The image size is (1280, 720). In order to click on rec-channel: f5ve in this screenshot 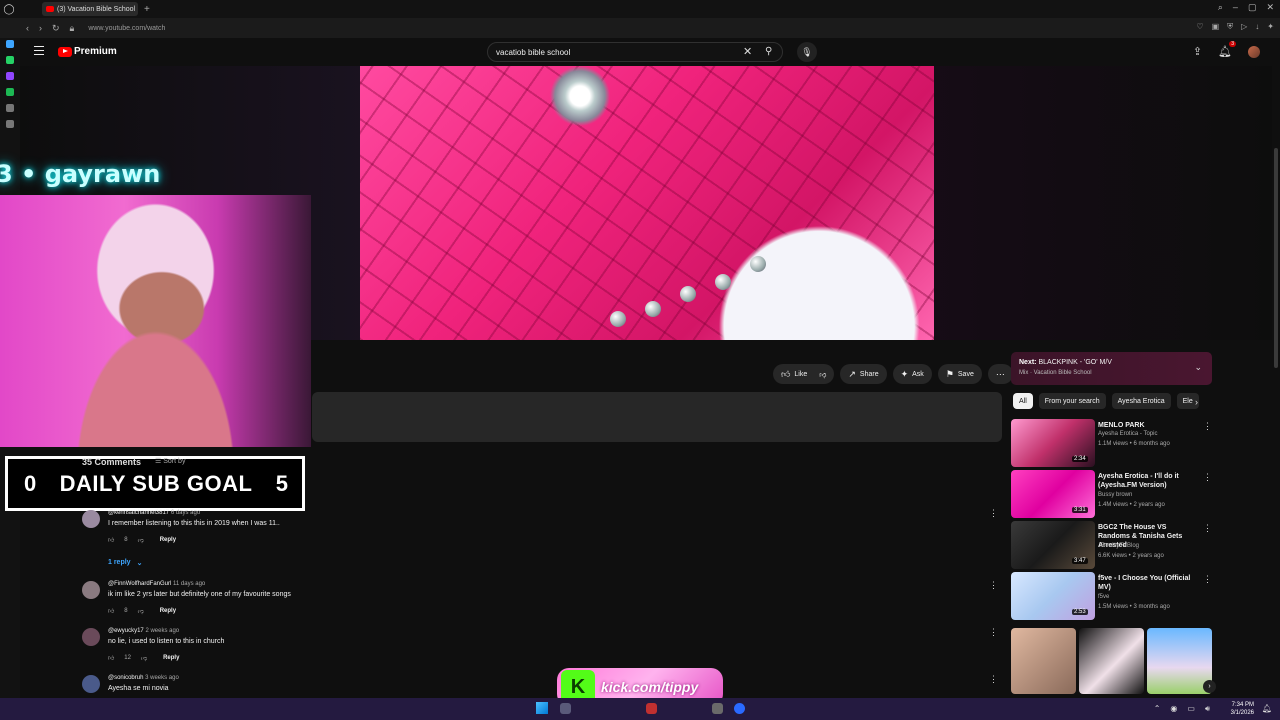, I will do `click(1103, 597)`.